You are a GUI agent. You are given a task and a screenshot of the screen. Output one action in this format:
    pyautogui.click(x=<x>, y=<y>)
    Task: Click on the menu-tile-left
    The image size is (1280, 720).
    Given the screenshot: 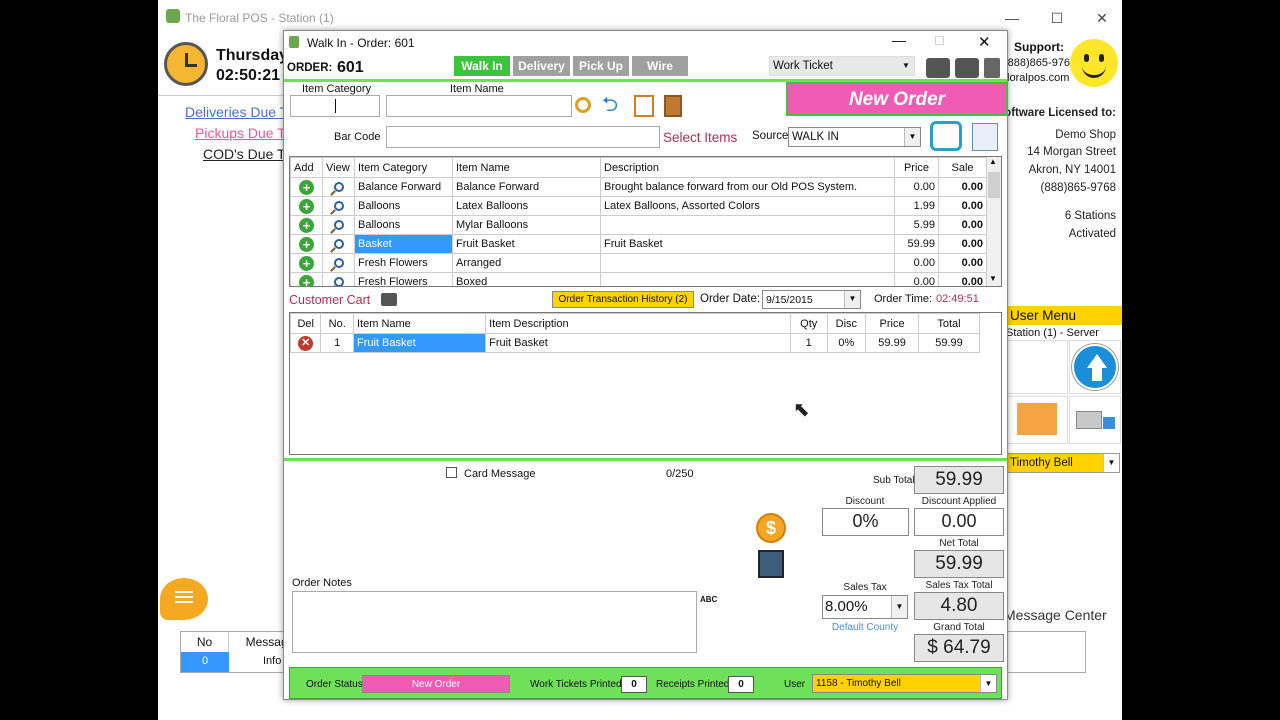 What is the action you would take?
    pyautogui.click(x=1037, y=367)
    